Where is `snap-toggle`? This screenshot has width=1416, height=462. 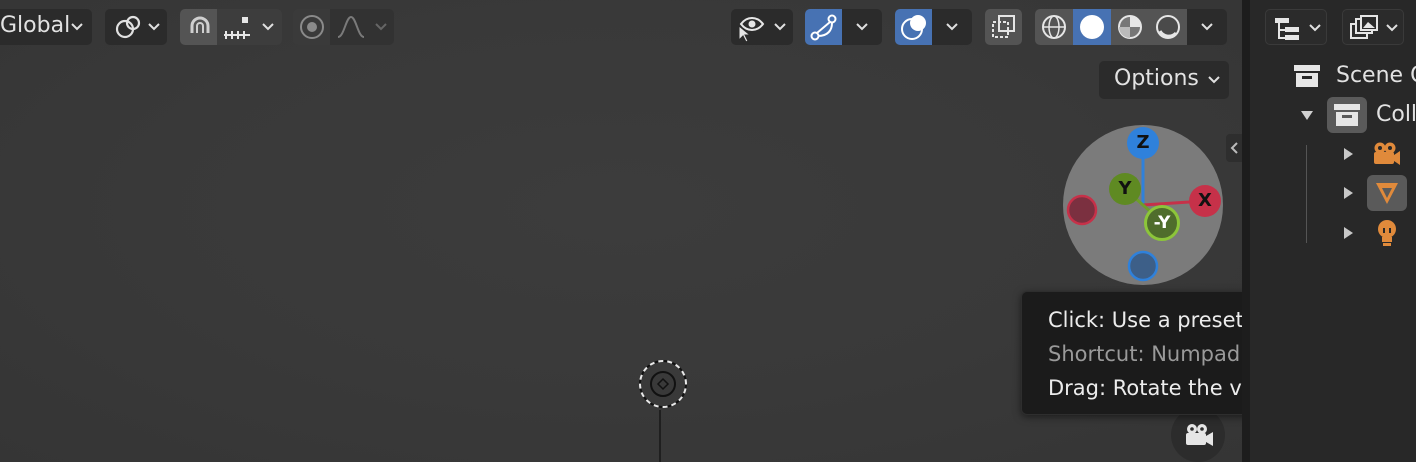
snap-toggle is located at coordinates (198, 27).